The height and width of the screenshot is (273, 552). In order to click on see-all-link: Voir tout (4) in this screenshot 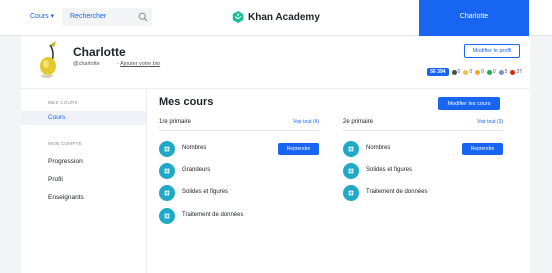, I will do `click(306, 122)`.